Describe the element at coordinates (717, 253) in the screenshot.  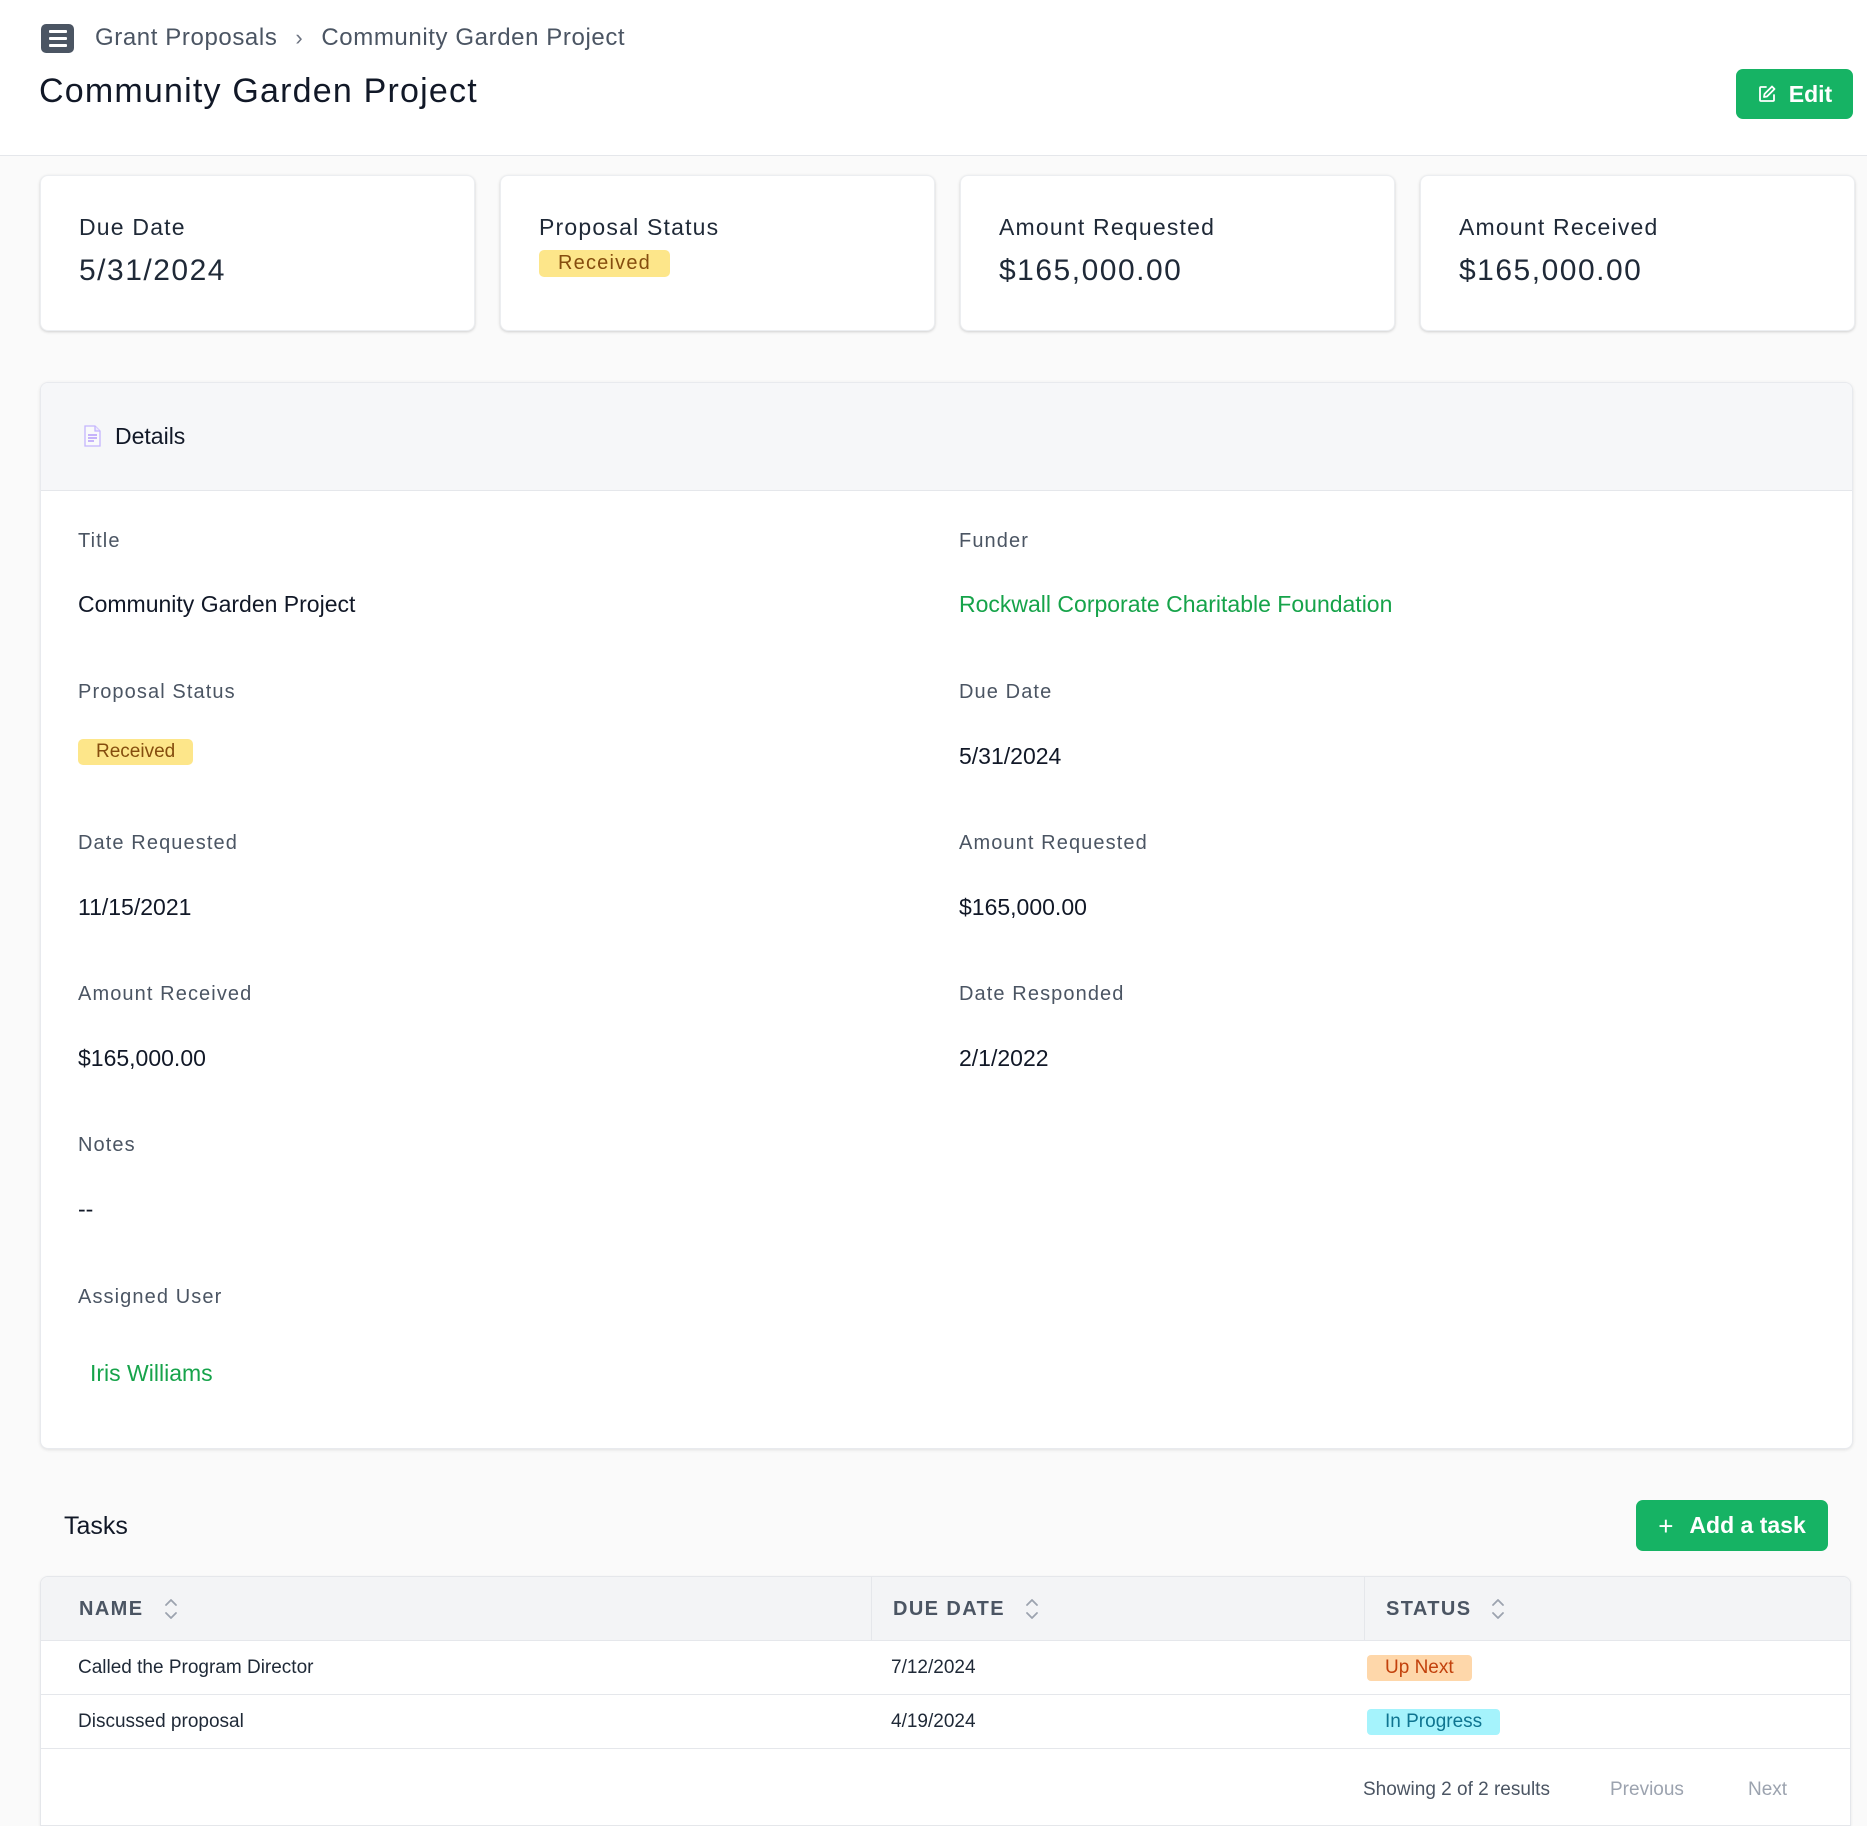
I see `stat-card-proposal-status: Proposal Status Received` at that location.